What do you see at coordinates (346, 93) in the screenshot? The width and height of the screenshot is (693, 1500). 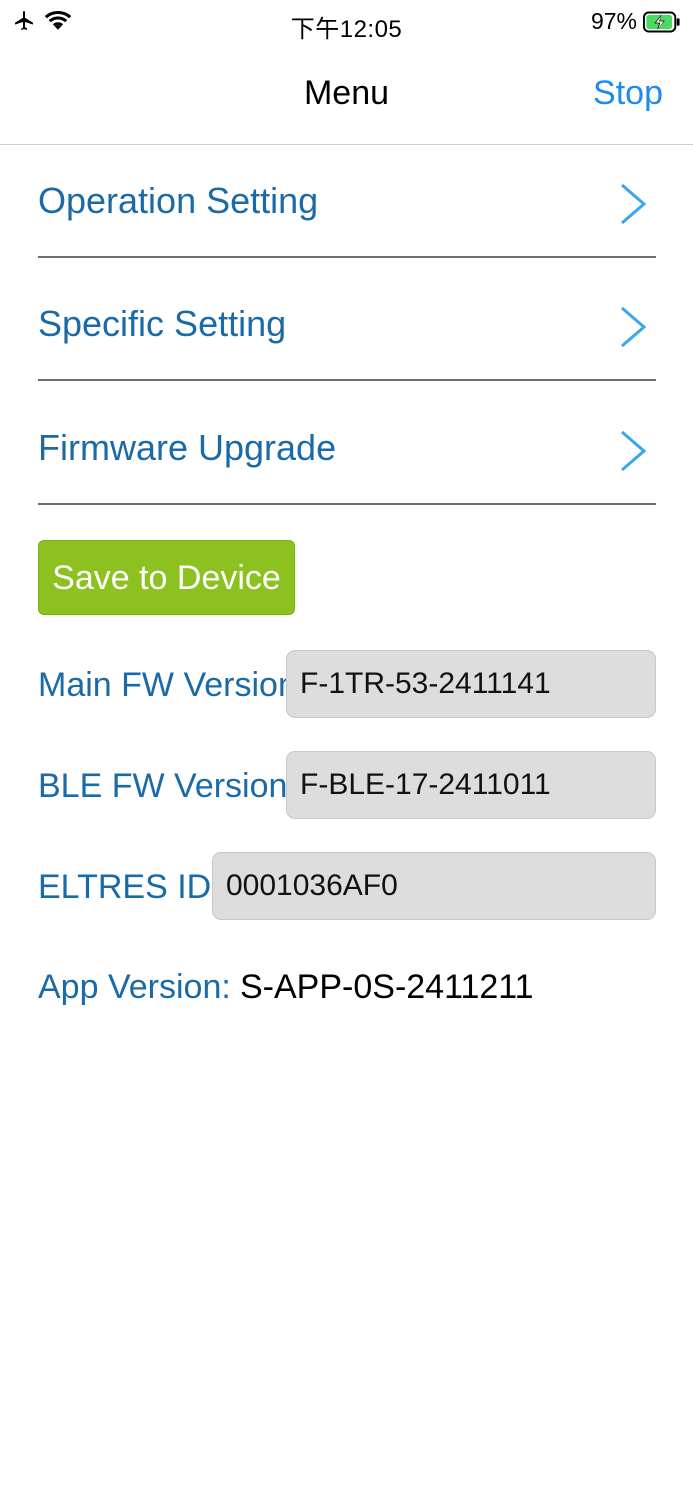 I see `page-title: Menu` at bounding box center [346, 93].